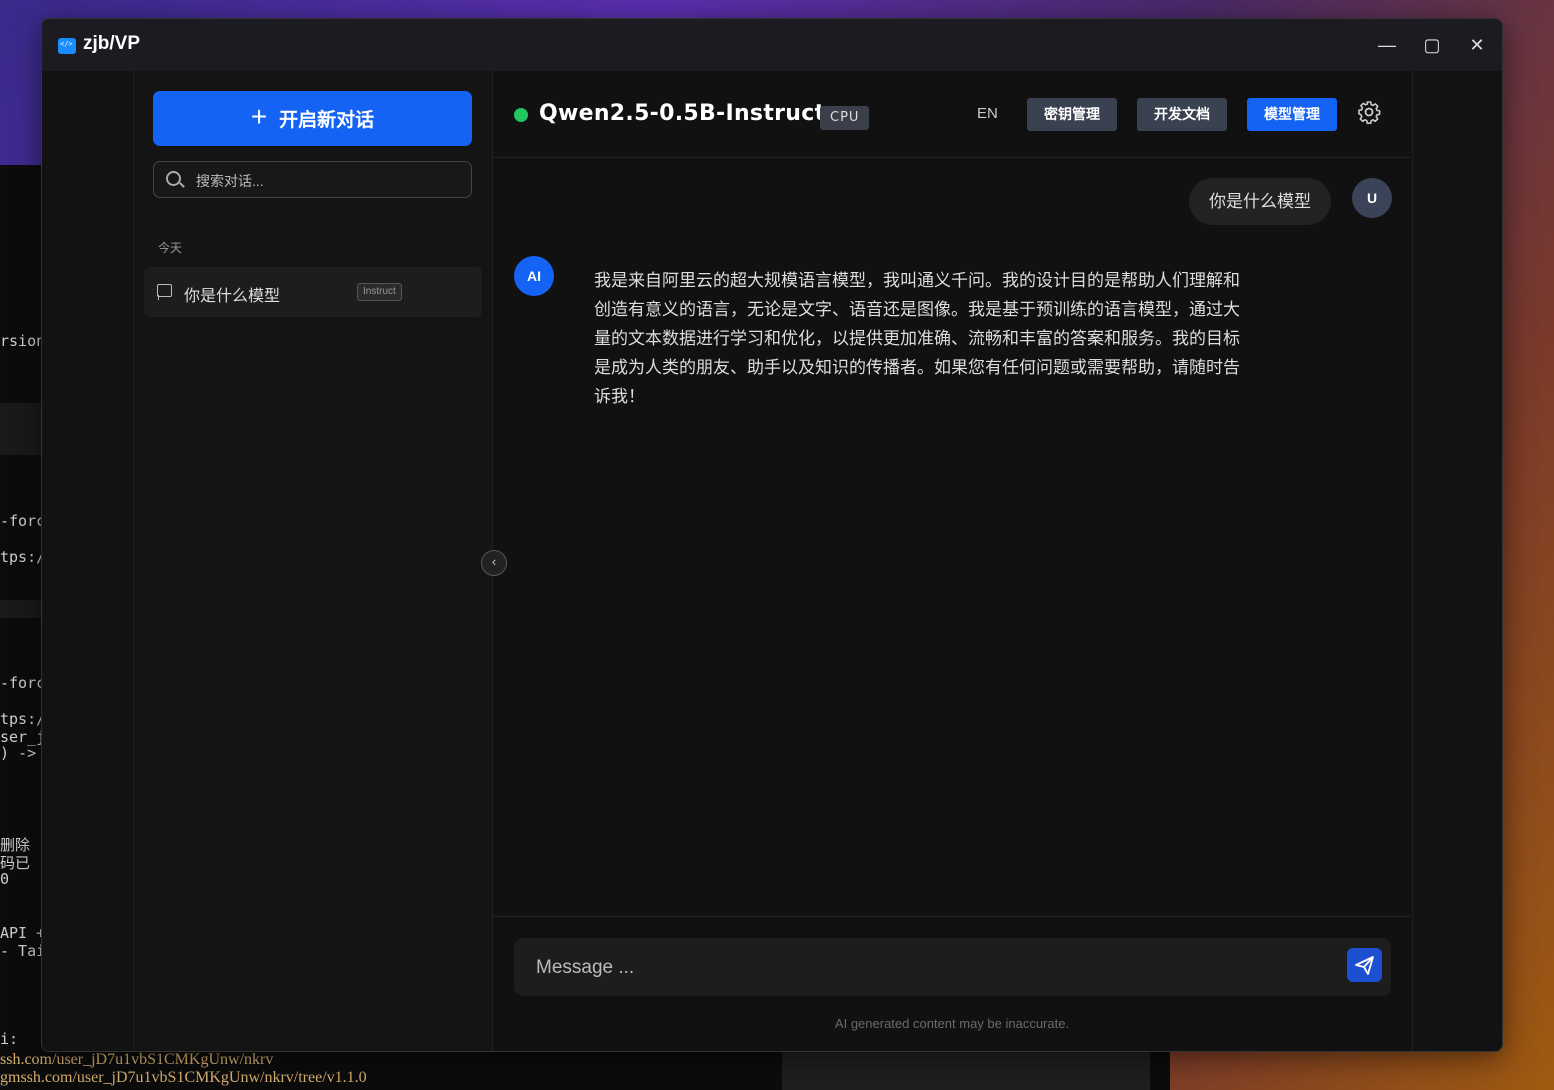  Describe the element at coordinates (1457, 561) in the screenshot. I see `right-gutter` at that location.